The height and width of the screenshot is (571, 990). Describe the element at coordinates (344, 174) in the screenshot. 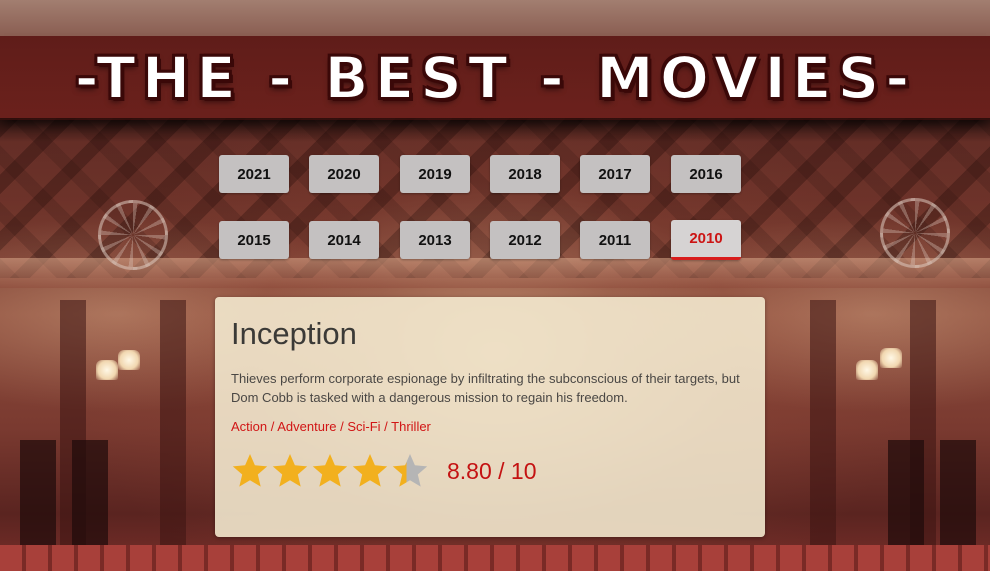

I see `year-button-2020: 2020` at that location.